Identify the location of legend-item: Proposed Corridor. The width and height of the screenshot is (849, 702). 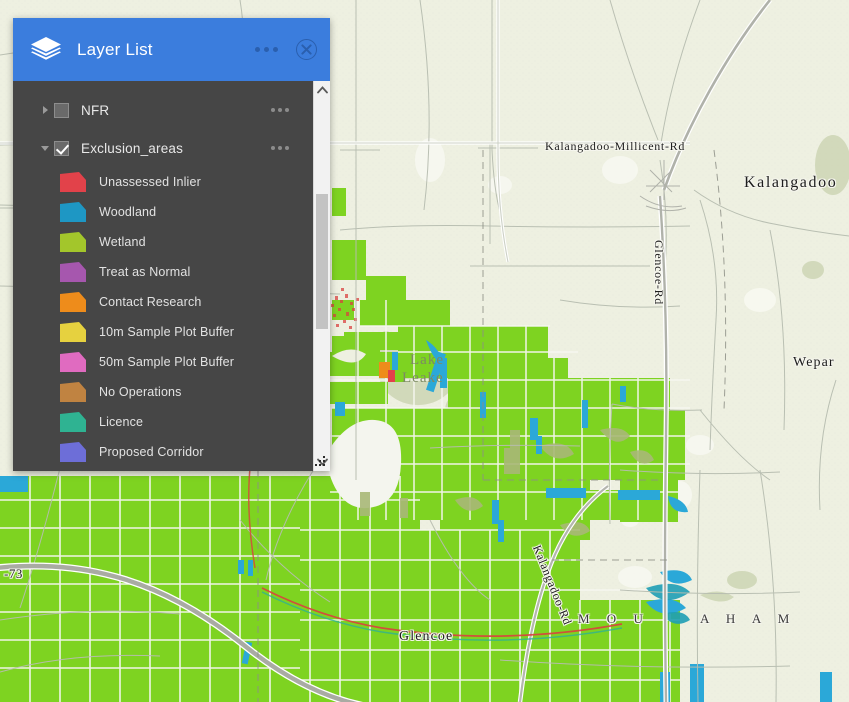
(163, 452).